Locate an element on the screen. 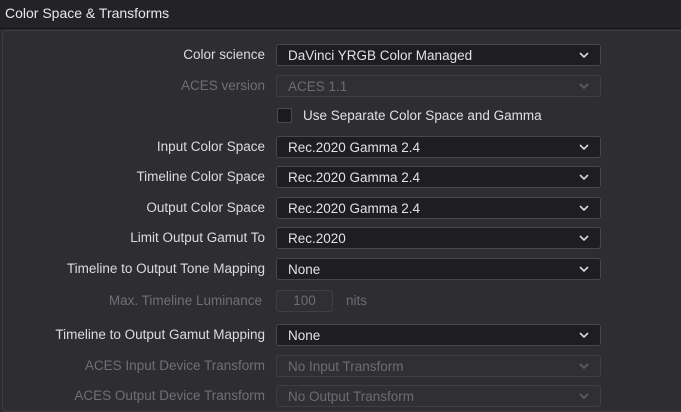  tone-mapping-dropdown: None is located at coordinates (438, 269).